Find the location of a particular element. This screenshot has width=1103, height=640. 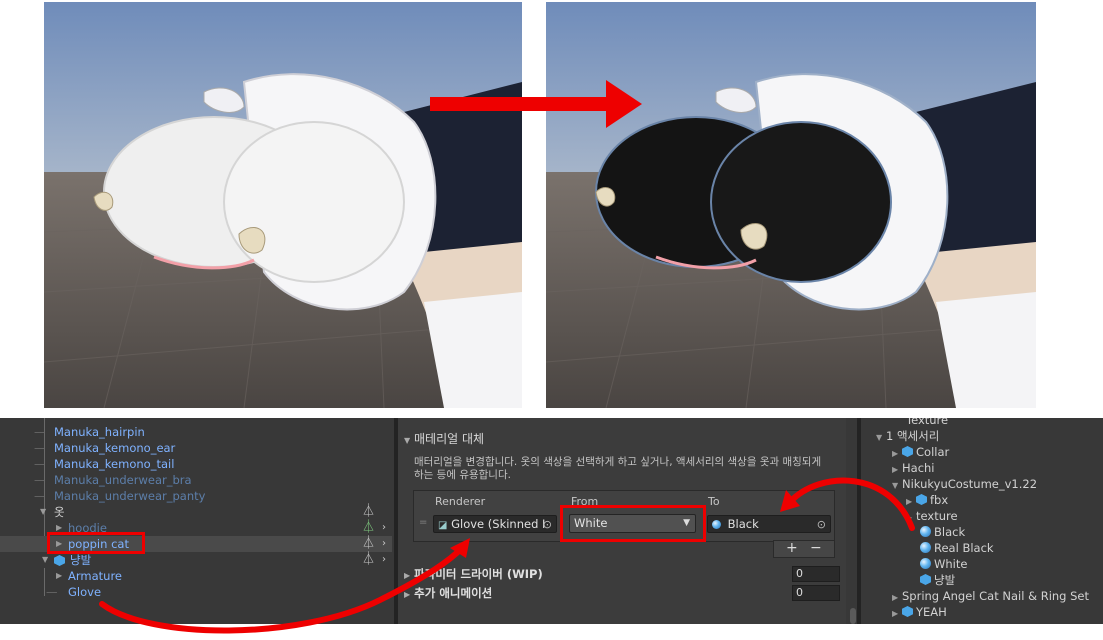

hierarchy-item: — Manuka_hairpin is located at coordinates (196, 432).